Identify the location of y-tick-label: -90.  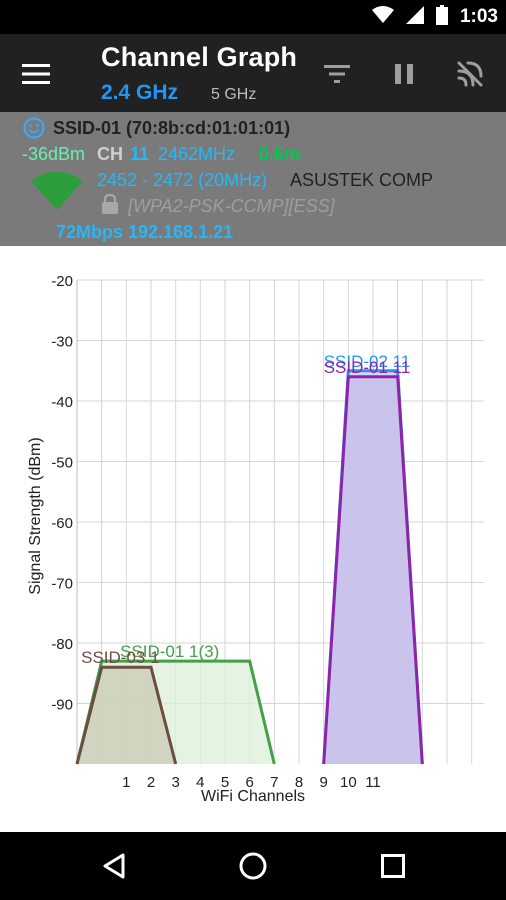
(62, 705).